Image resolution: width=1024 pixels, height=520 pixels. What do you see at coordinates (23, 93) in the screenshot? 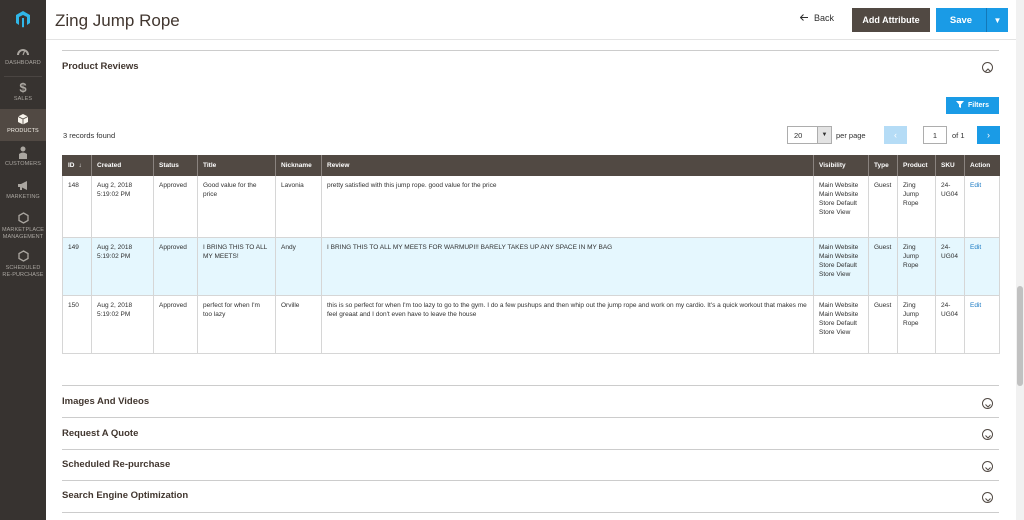
I see `nav-sales: $ SALES` at bounding box center [23, 93].